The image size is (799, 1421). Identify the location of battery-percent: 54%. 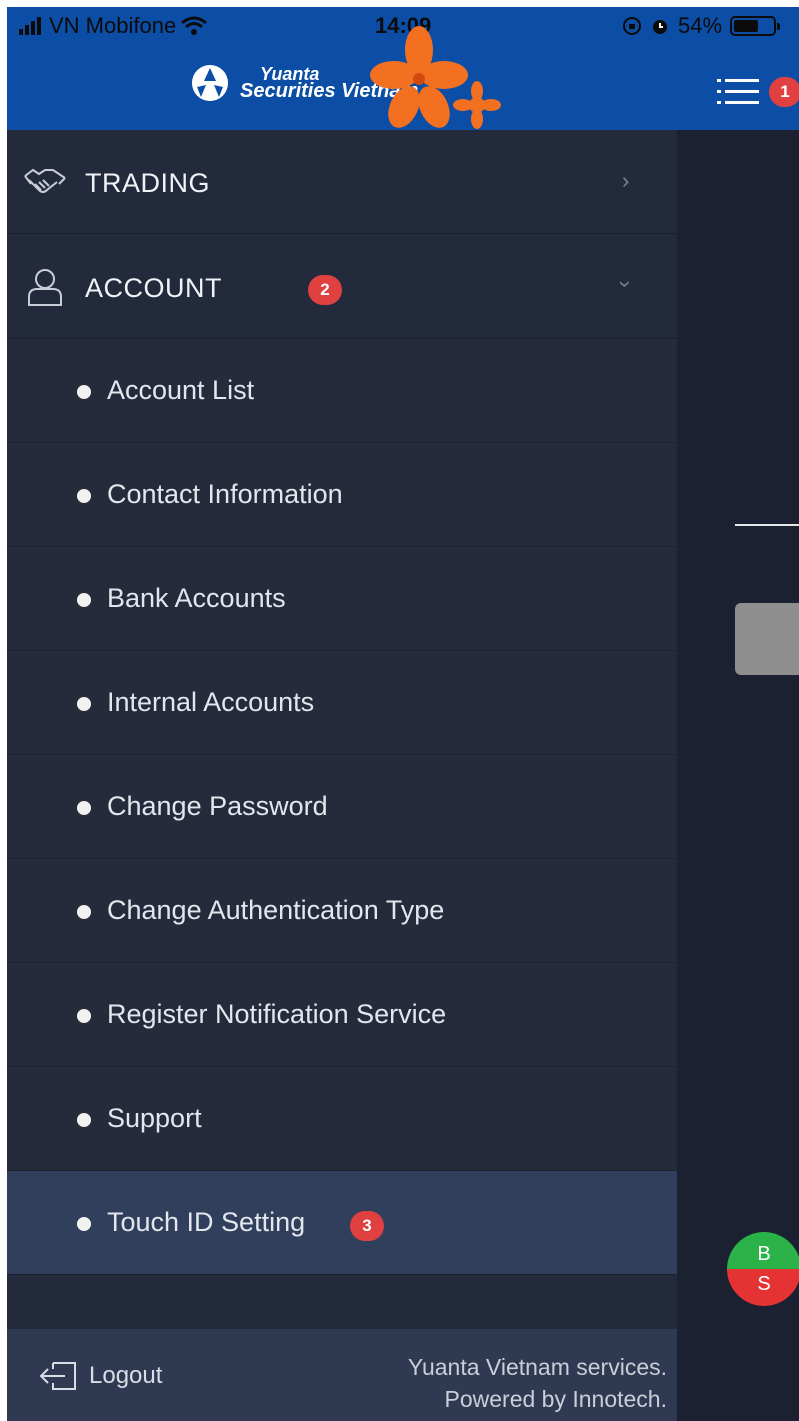
(700, 25).